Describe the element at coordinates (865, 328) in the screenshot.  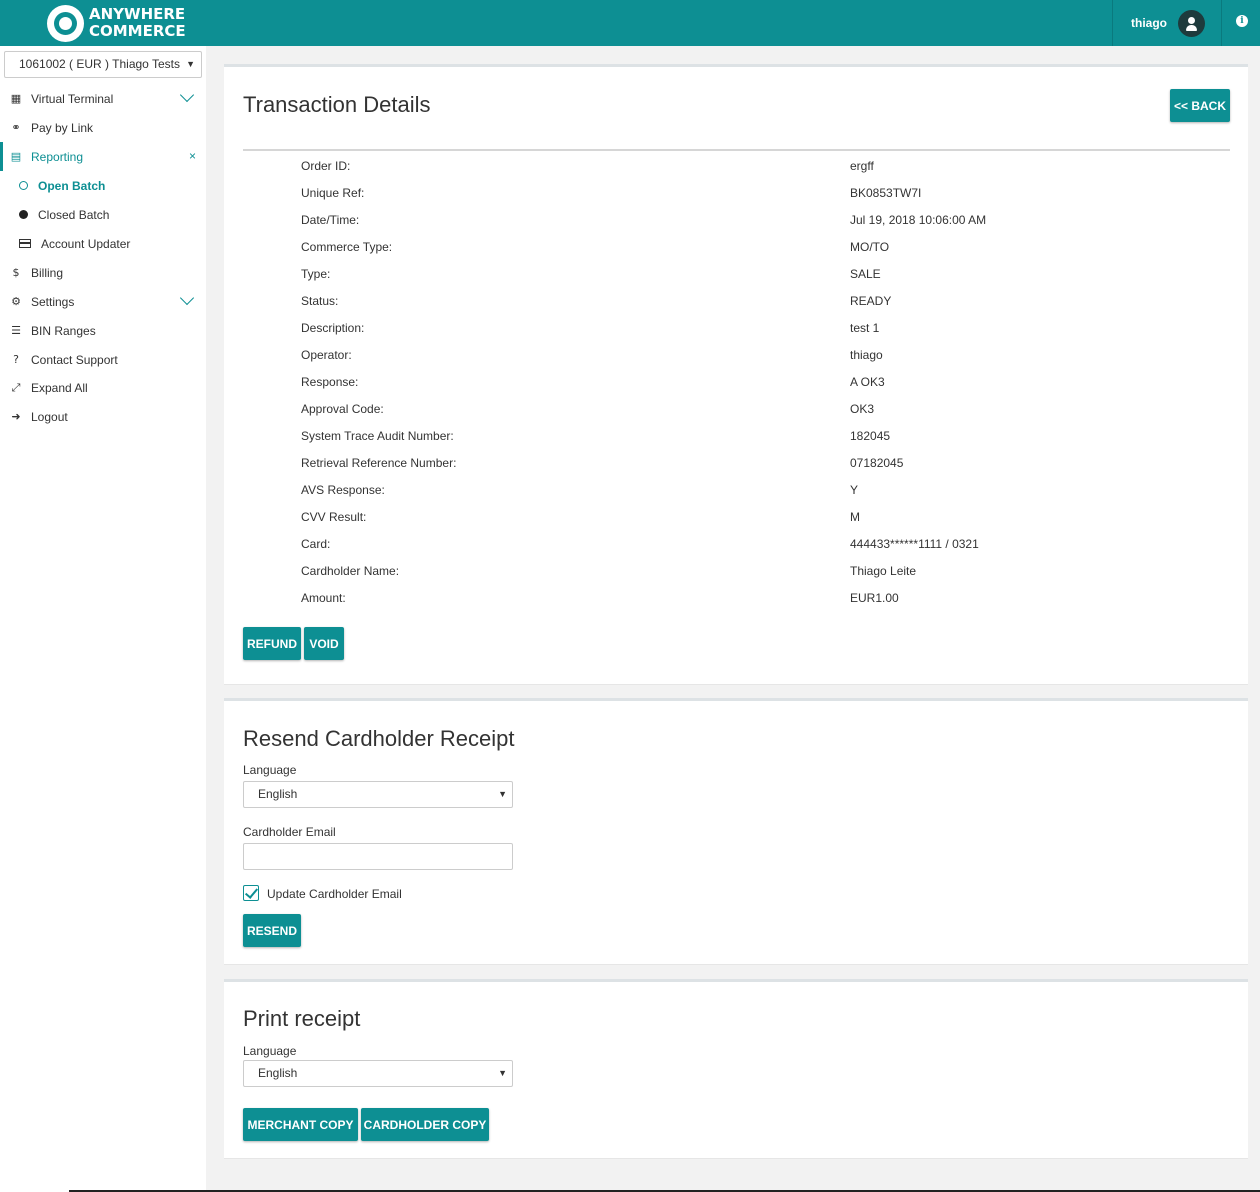
I see `detail-value: test 1` at that location.